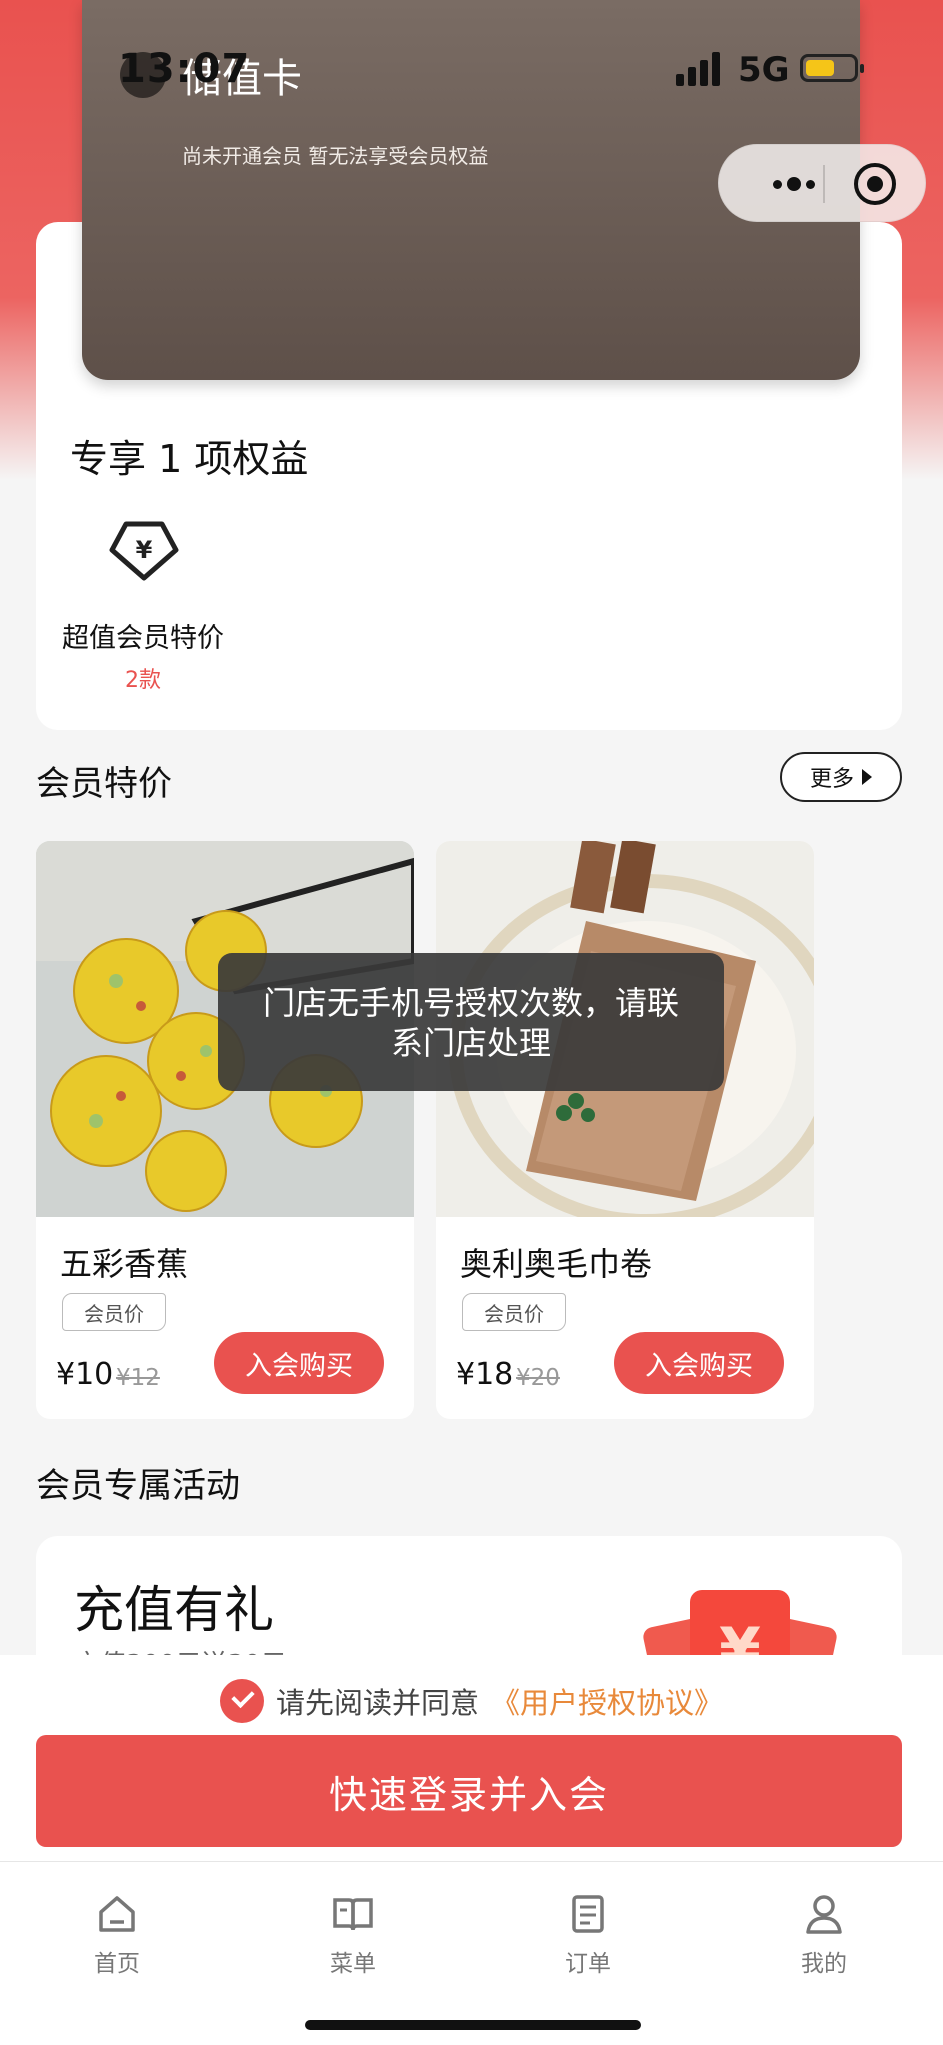 The image size is (943, 2045). What do you see at coordinates (353, 1964) in the screenshot?
I see `tab-label: 菜单` at bounding box center [353, 1964].